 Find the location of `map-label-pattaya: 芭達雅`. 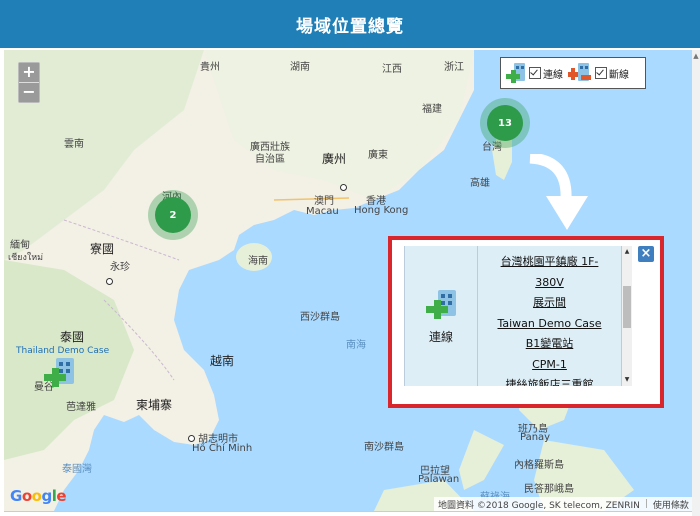

map-label-pattaya: 芭達雅 is located at coordinates (81, 407).